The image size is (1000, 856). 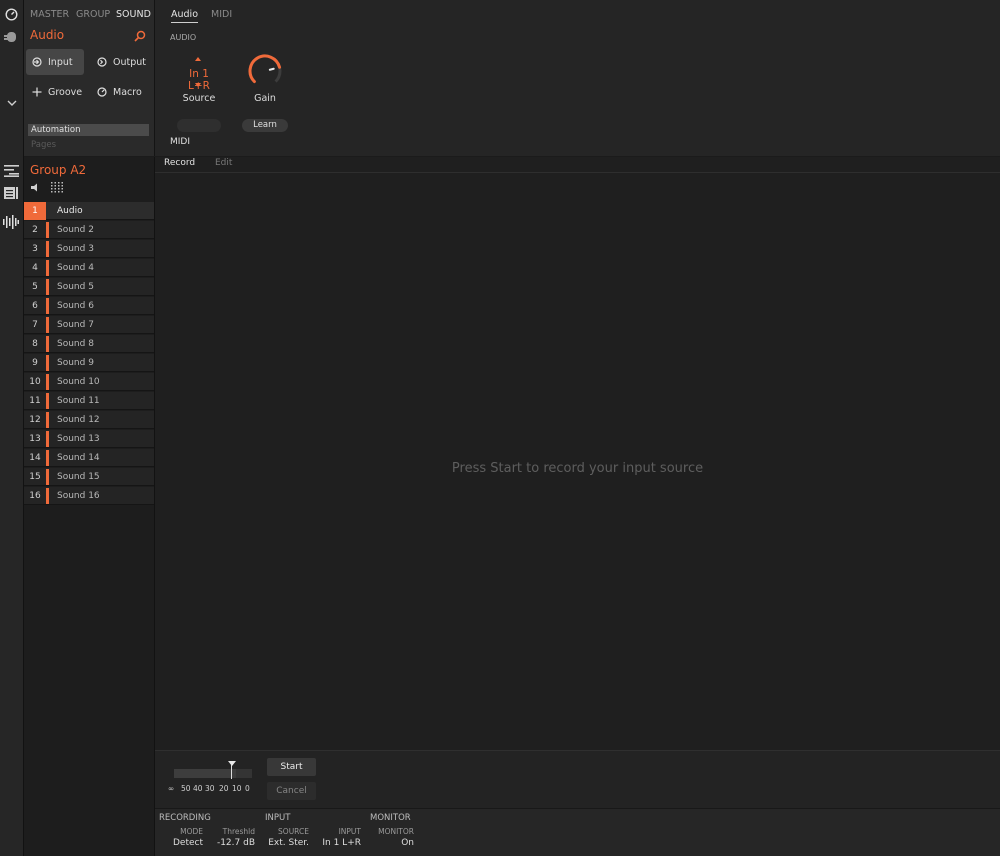 I want to click on sound-row: 6 Sound 6, so click(x=89, y=306).